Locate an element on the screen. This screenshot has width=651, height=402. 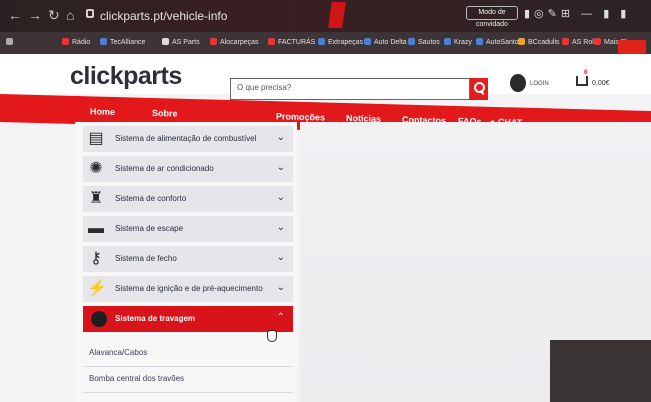
nav-sobre: Sobre is located at coordinates (165, 113).